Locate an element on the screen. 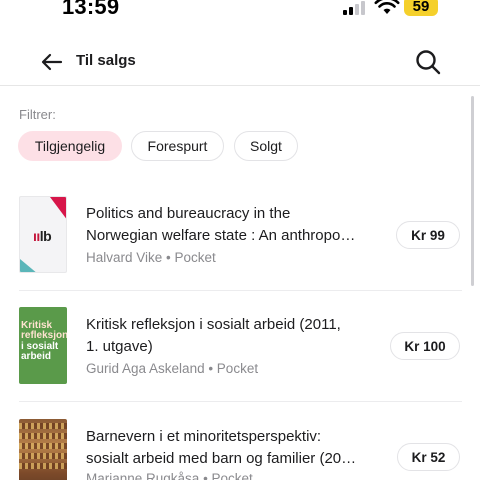  book-cover-image: Kritisk refleksjon i sosialt arbeid is located at coordinates (43, 345).